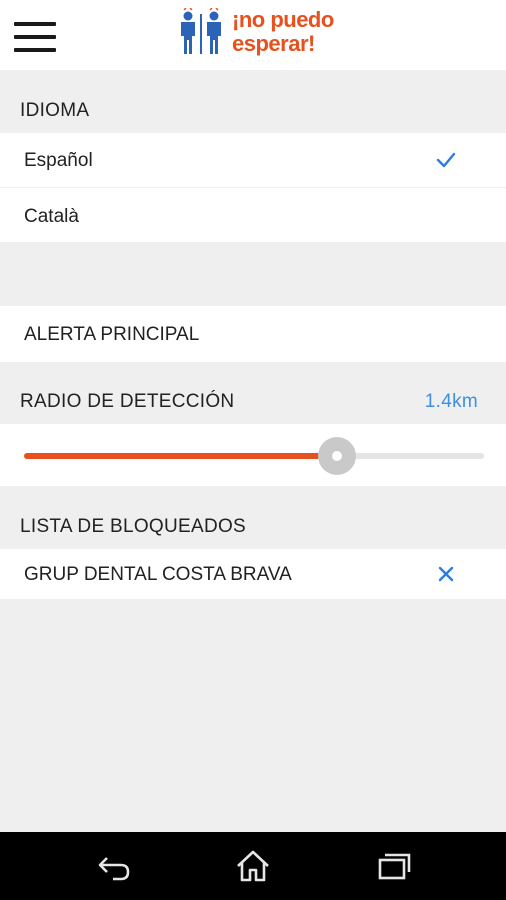 This screenshot has width=506, height=900. Describe the element at coordinates (180, 456) in the screenshot. I see `radio-slider-fill` at that location.